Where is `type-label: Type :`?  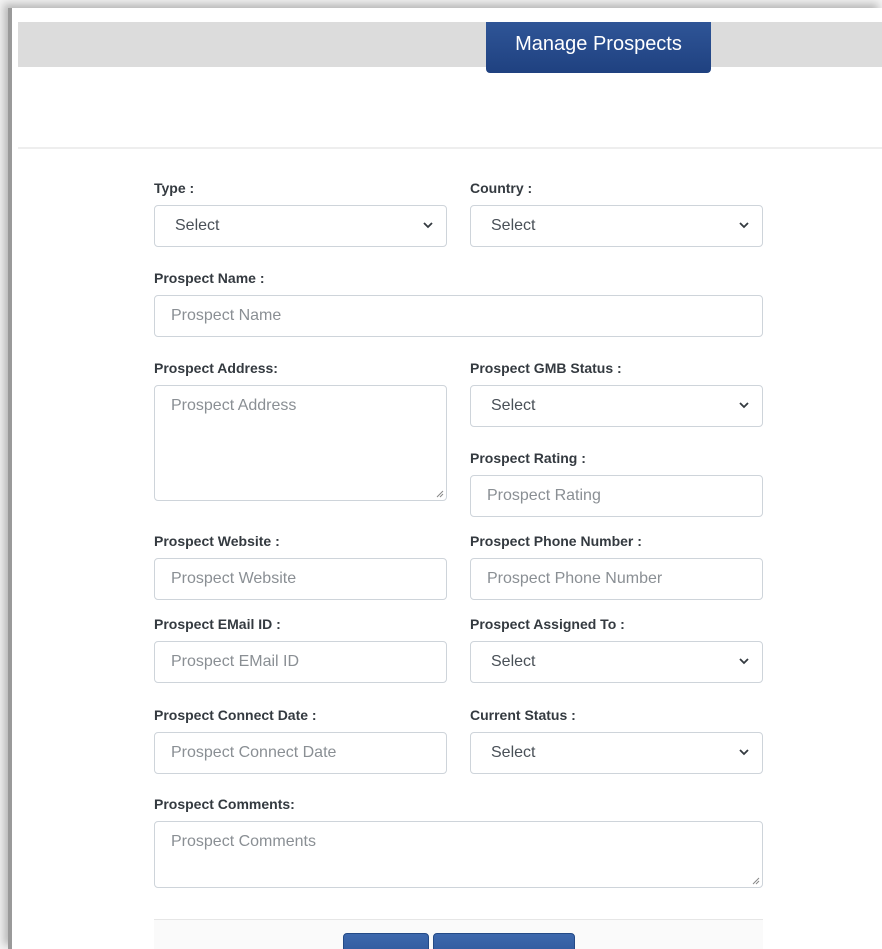 type-label: Type : is located at coordinates (174, 188).